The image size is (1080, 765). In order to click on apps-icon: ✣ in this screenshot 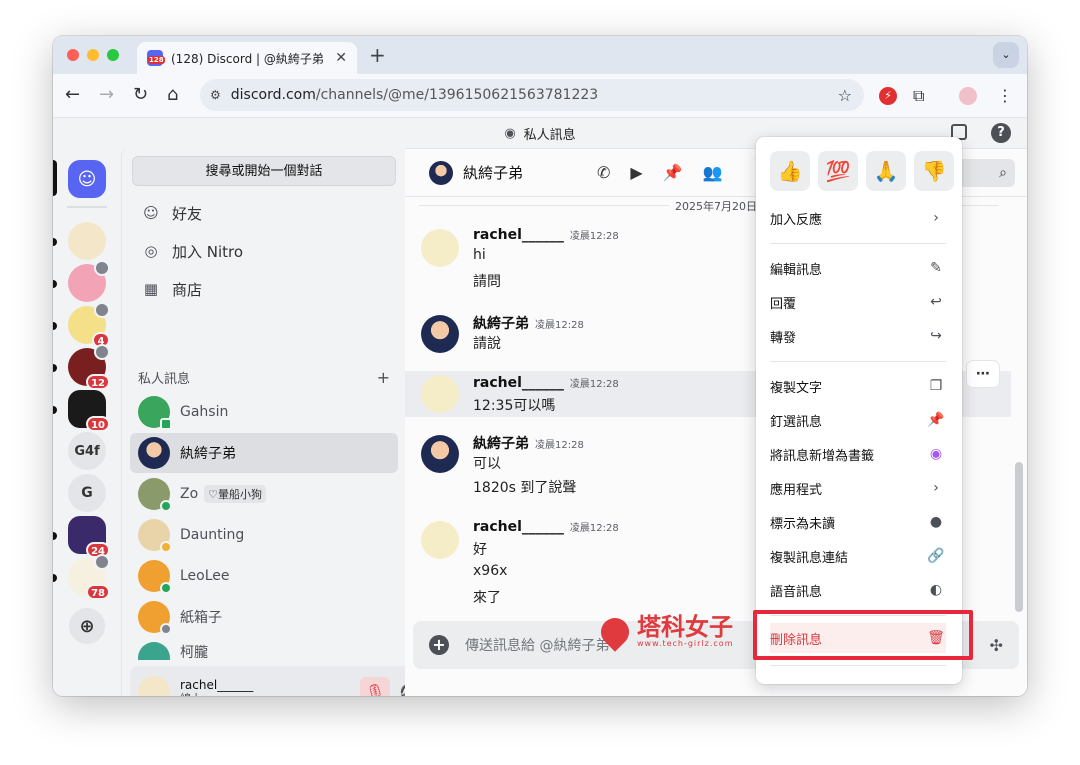, I will do `click(996, 645)`.